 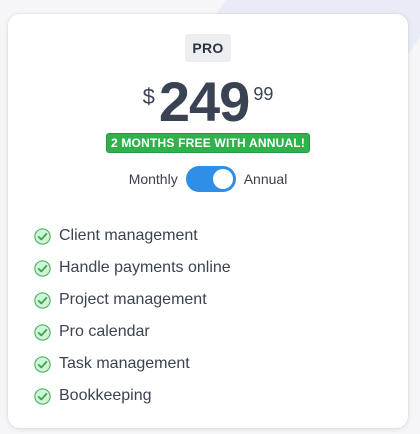 I want to click on plan-name-badge: PRO, so click(x=208, y=48).